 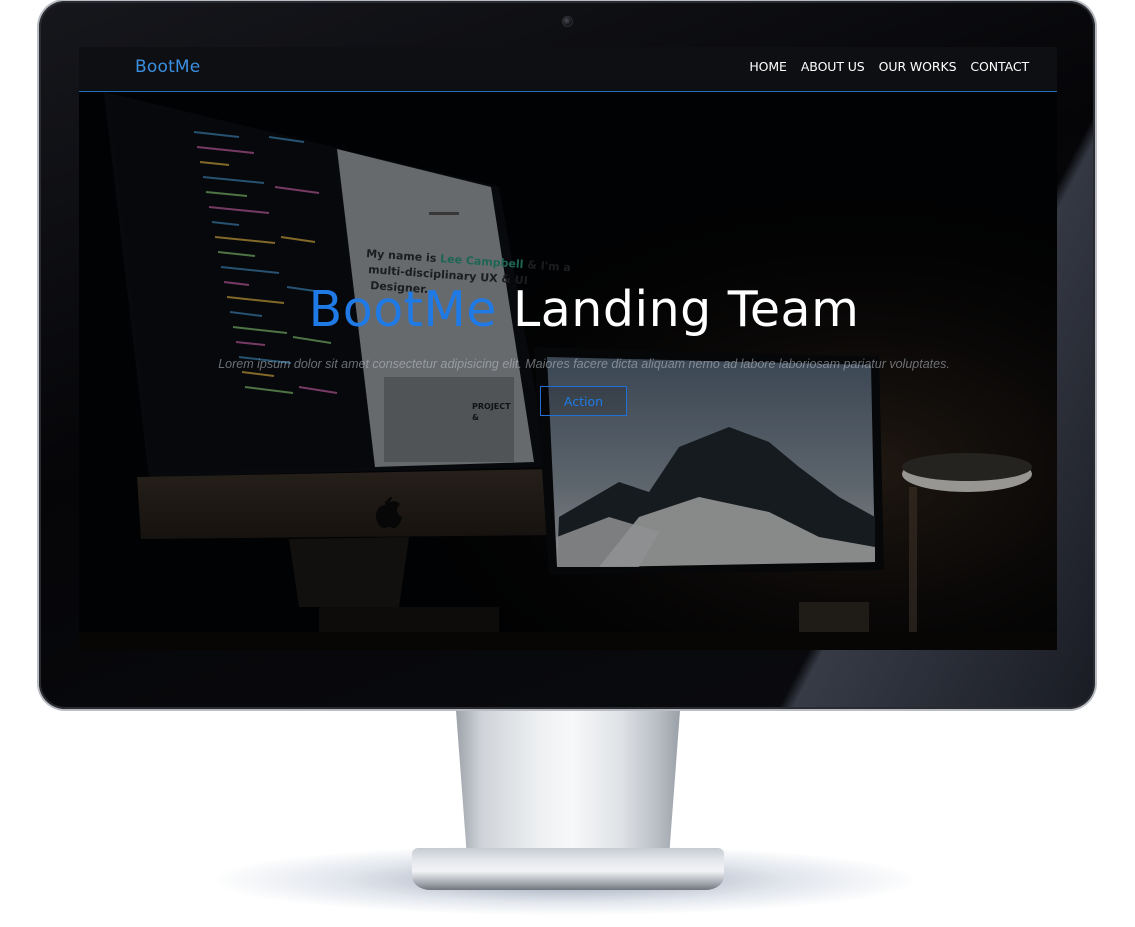 I want to click on nav-link-contact: CONTACT, so click(x=999, y=66).